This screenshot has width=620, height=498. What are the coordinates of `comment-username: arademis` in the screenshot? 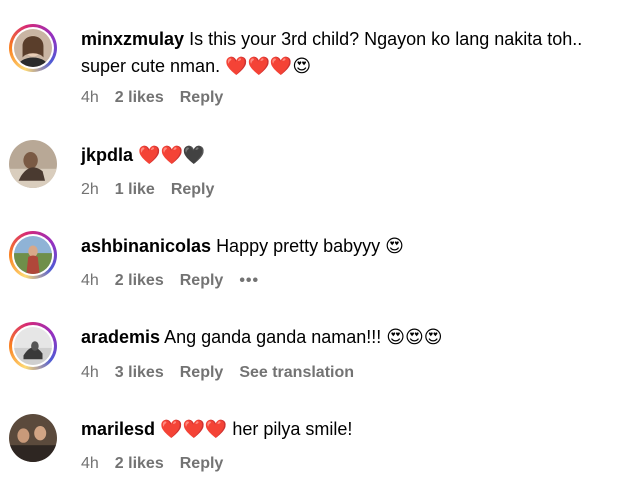 It's located at (120, 337).